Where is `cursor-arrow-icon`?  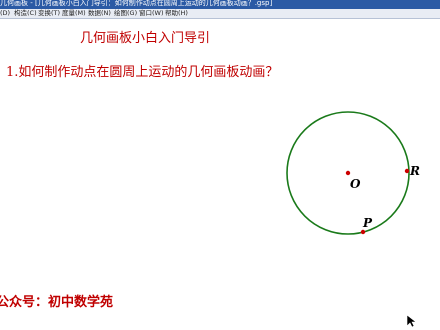 cursor-arrow-icon is located at coordinates (411, 321).